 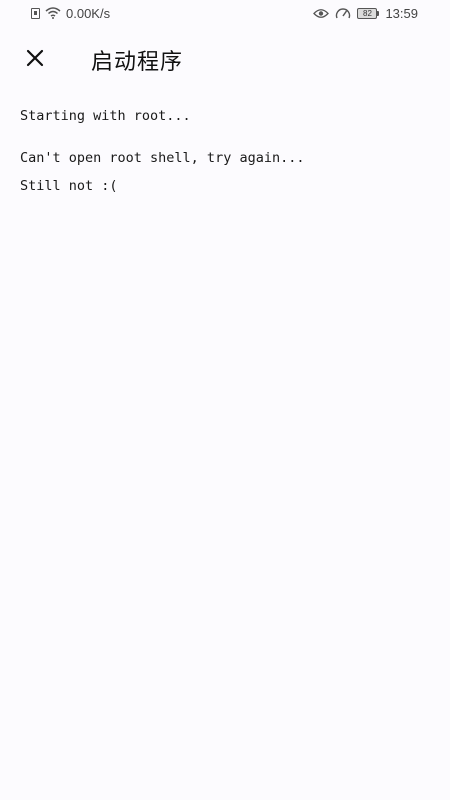 I want to click on battery-level: 82, so click(x=367, y=13).